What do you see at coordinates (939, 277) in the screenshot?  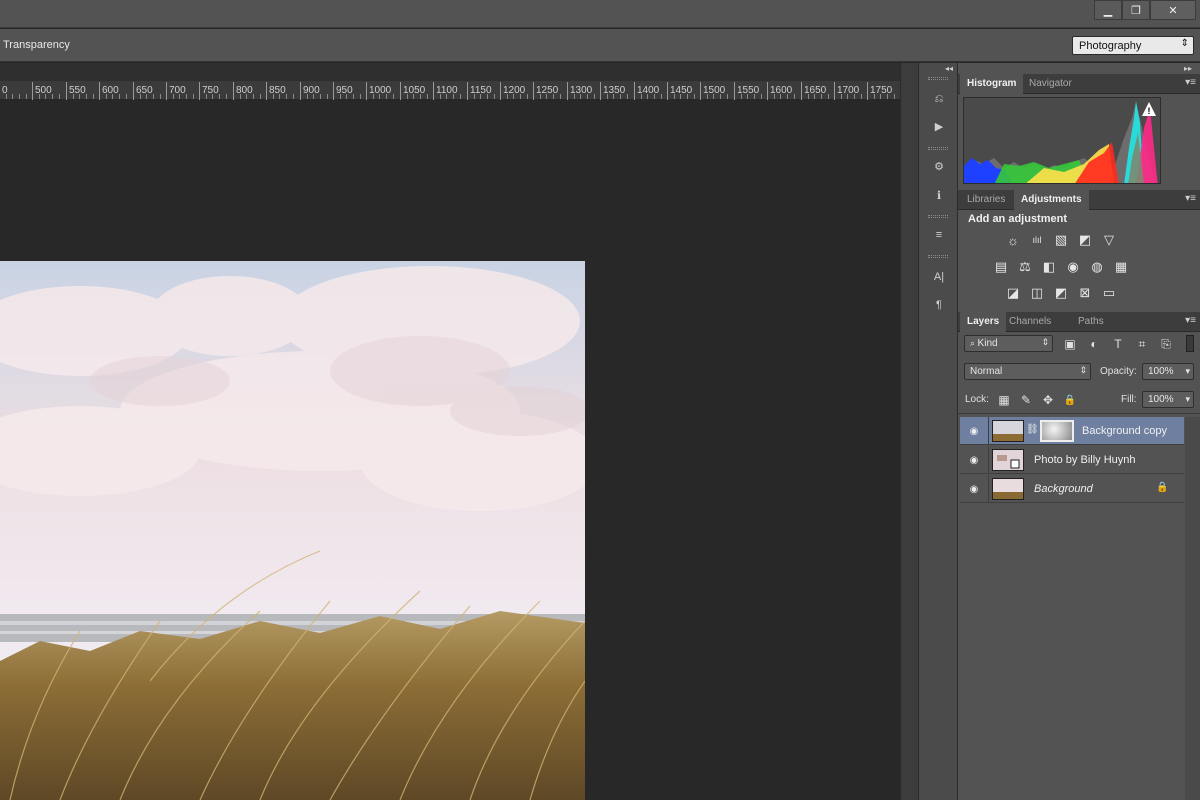 I see `character-icon: A|` at bounding box center [939, 277].